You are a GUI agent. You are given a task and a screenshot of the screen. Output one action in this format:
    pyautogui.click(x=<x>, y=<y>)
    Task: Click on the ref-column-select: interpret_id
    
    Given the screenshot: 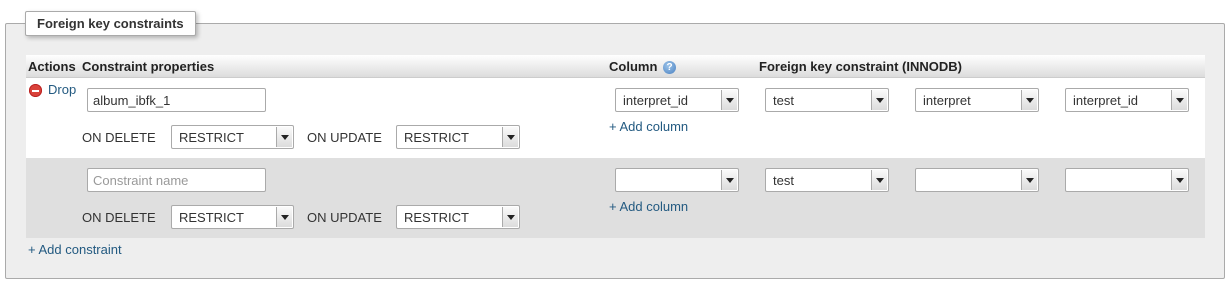 What is the action you would take?
    pyautogui.click(x=1127, y=100)
    